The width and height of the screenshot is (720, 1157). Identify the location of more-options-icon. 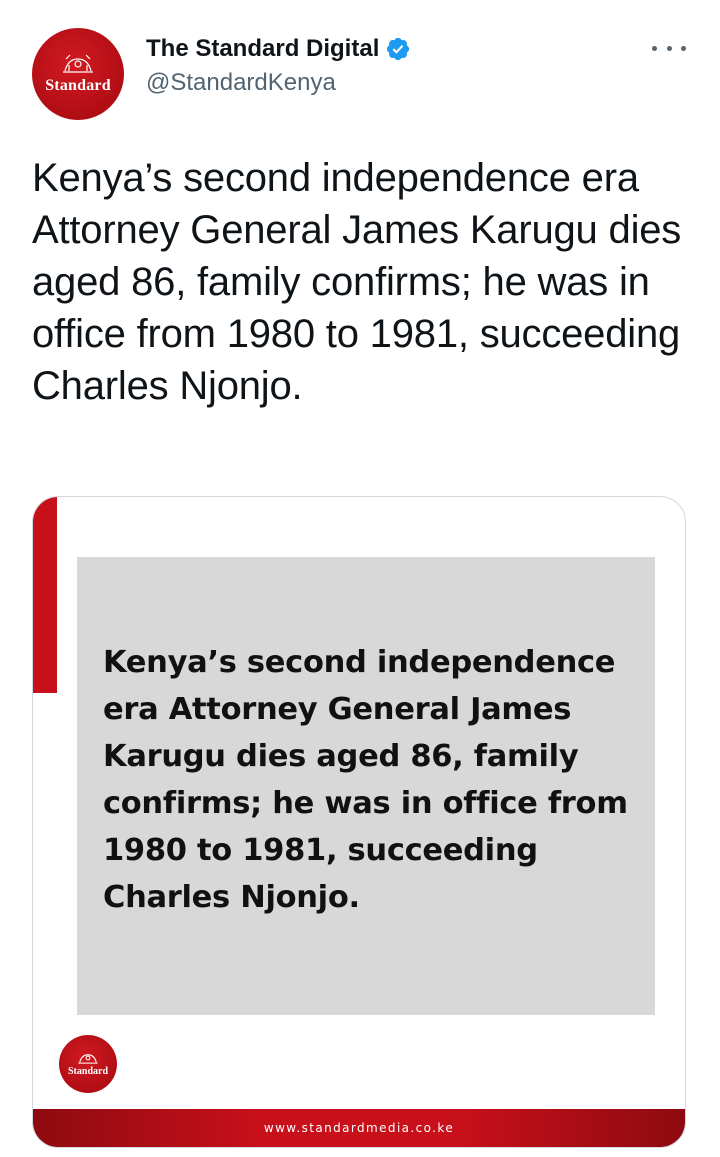
(669, 48).